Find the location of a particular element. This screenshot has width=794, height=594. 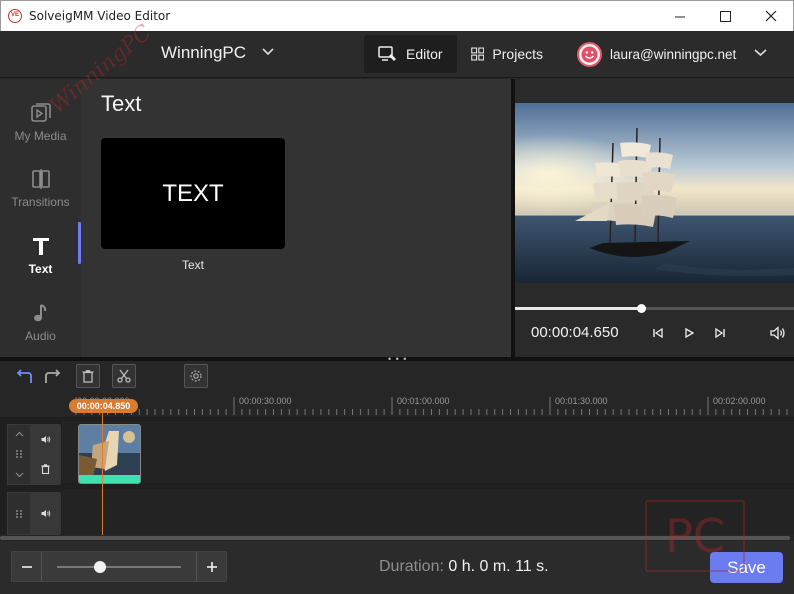

tab-editor-label: Editor is located at coordinates (424, 54).